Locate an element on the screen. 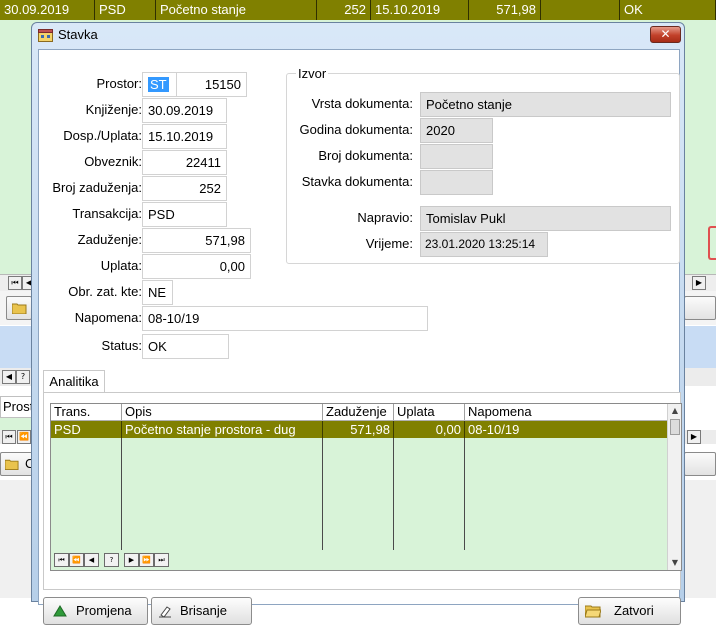  uplata-field: 0,00 is located at coordinates (196, 266).